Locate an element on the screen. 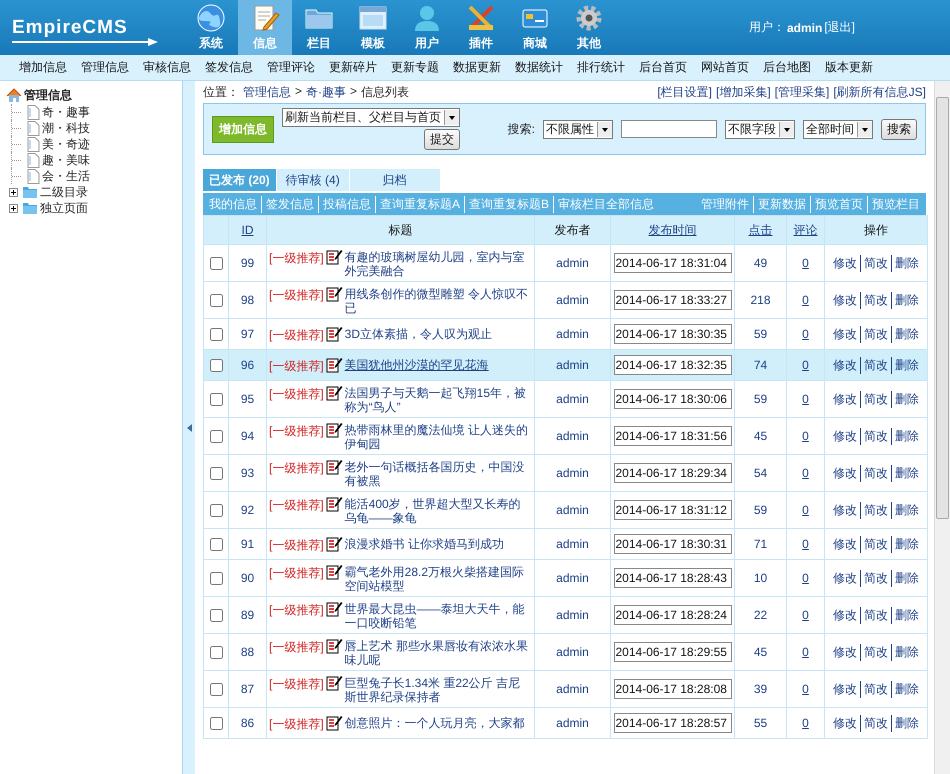  nav-link: 排行统计 is located at coordinates (601, 67).